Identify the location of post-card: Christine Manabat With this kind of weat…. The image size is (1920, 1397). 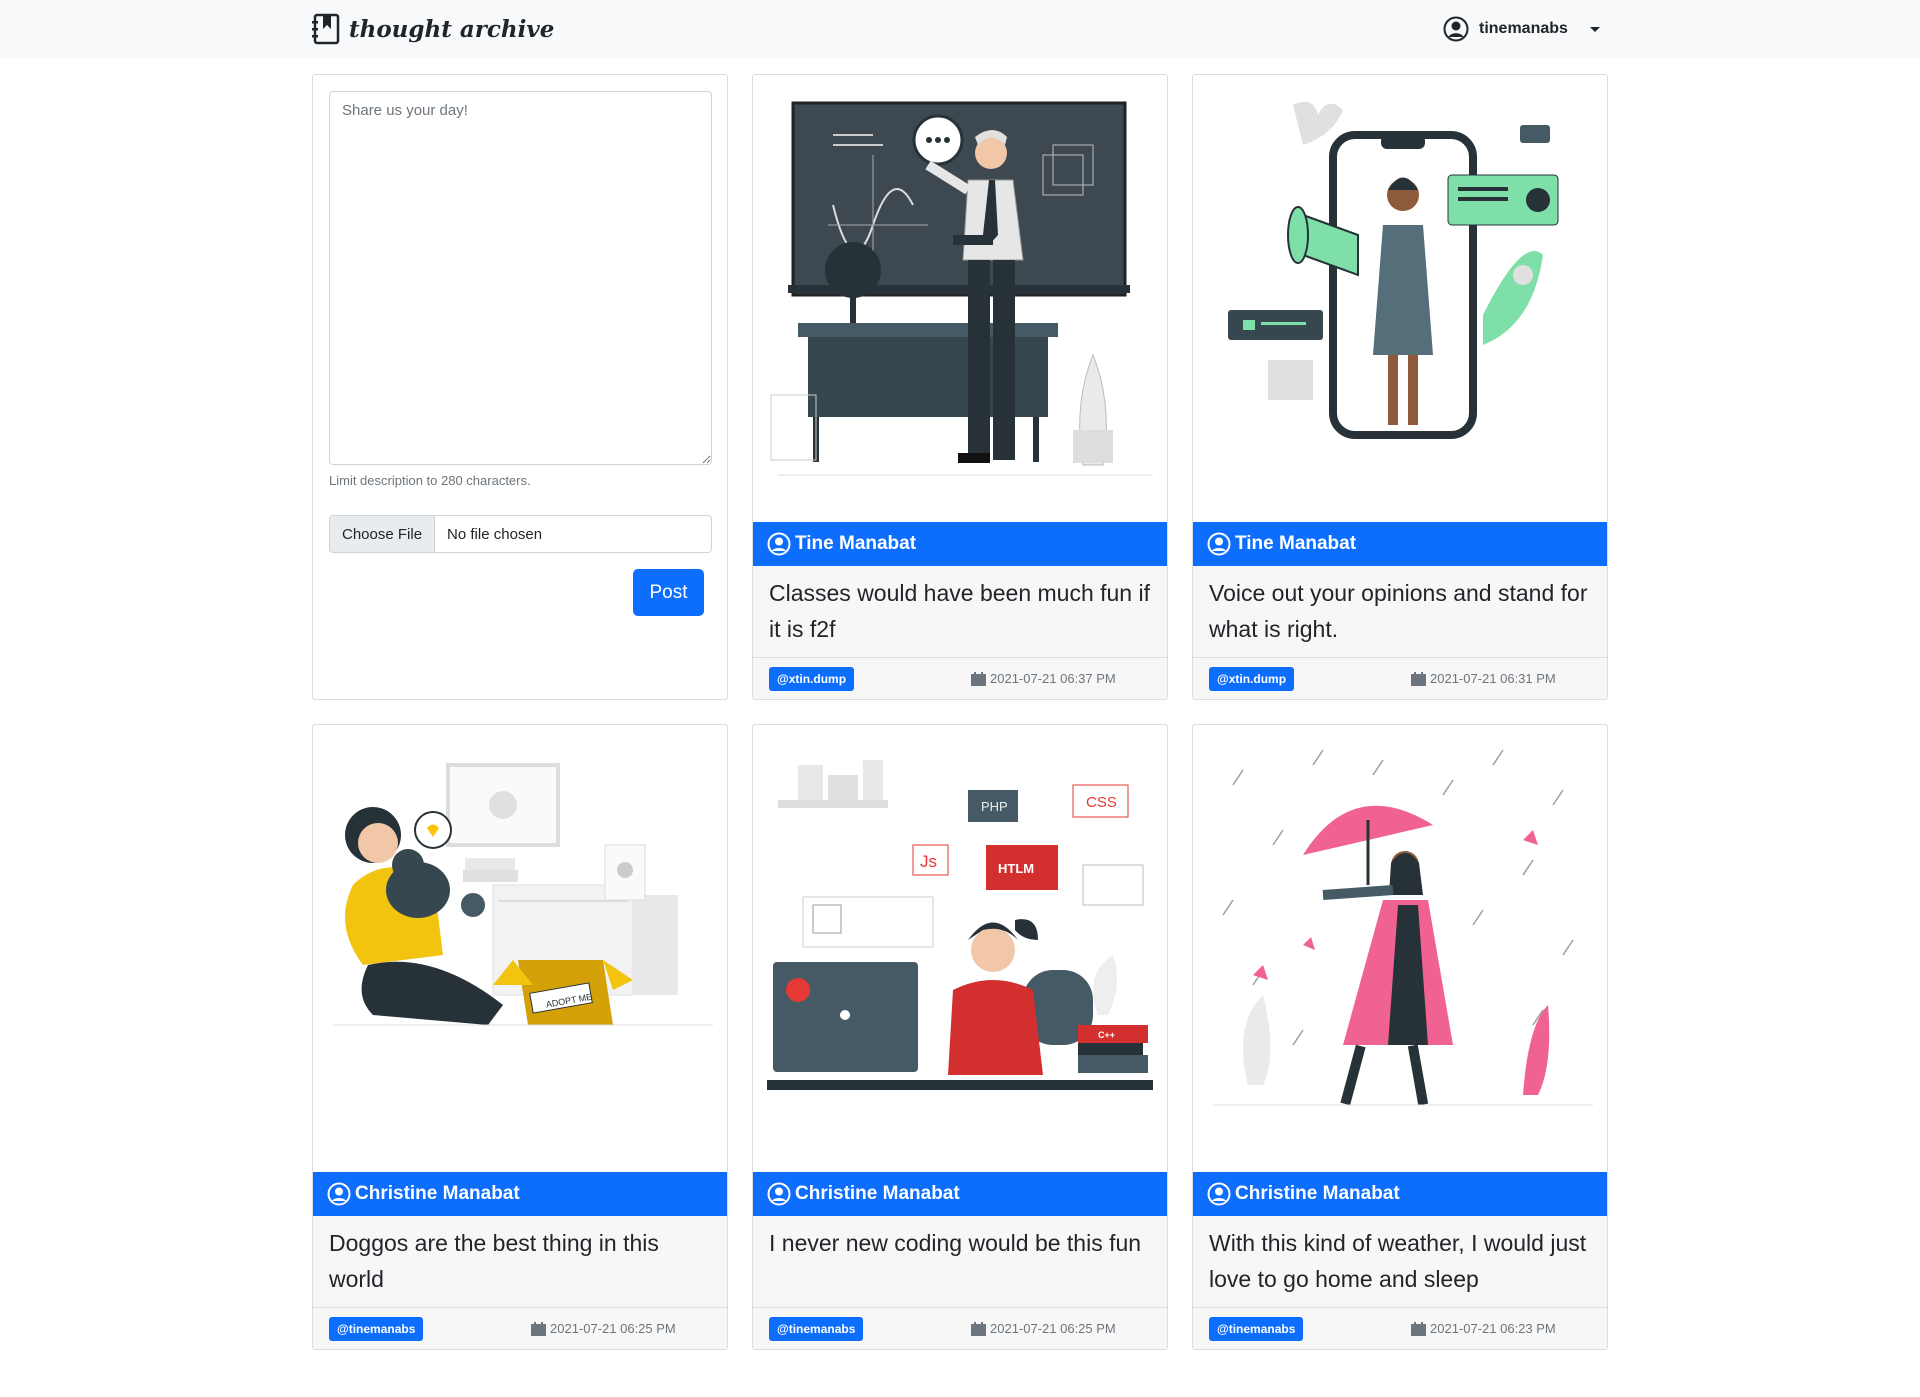
(1400, 1037).